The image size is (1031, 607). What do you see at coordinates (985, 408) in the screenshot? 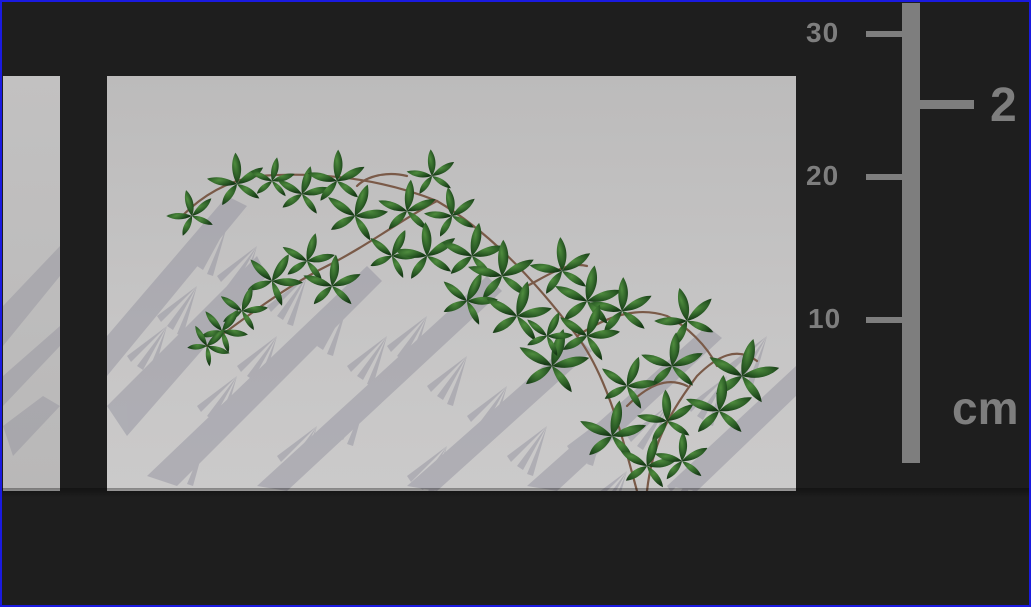
I see `unit-label: cm` at bounding box center [985, 408].